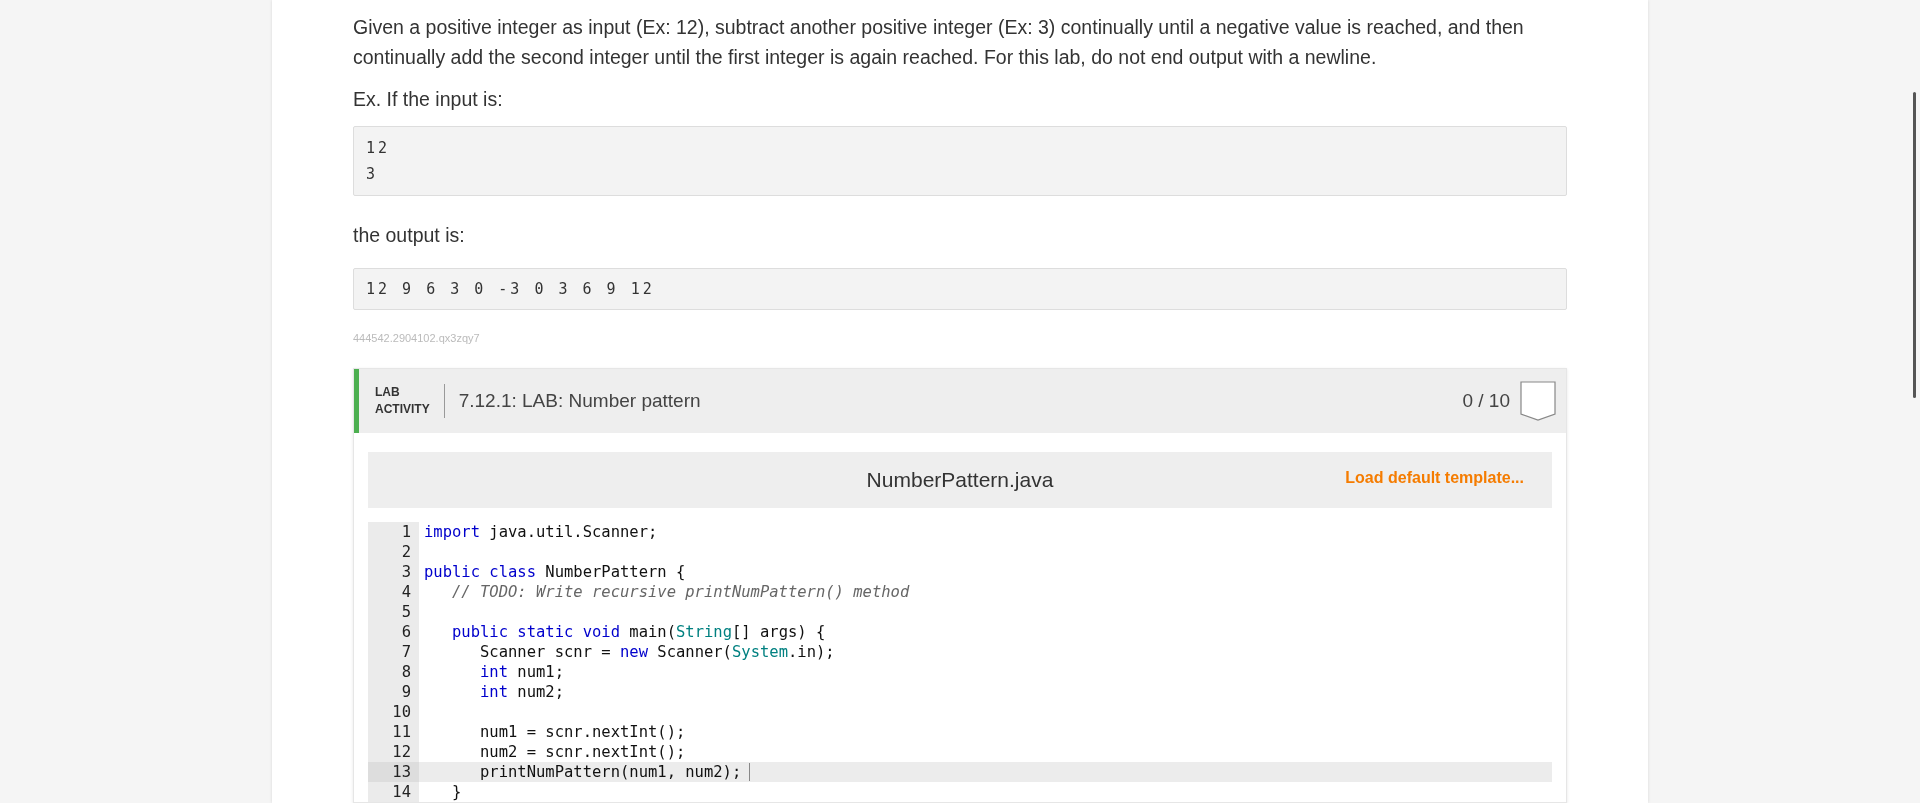 The width and height of the screenshot is (1920, 803). What do you see at coordinates (393, 532) in the screenshot?
I see `line-number: 1` at bounding box center [393, 532].